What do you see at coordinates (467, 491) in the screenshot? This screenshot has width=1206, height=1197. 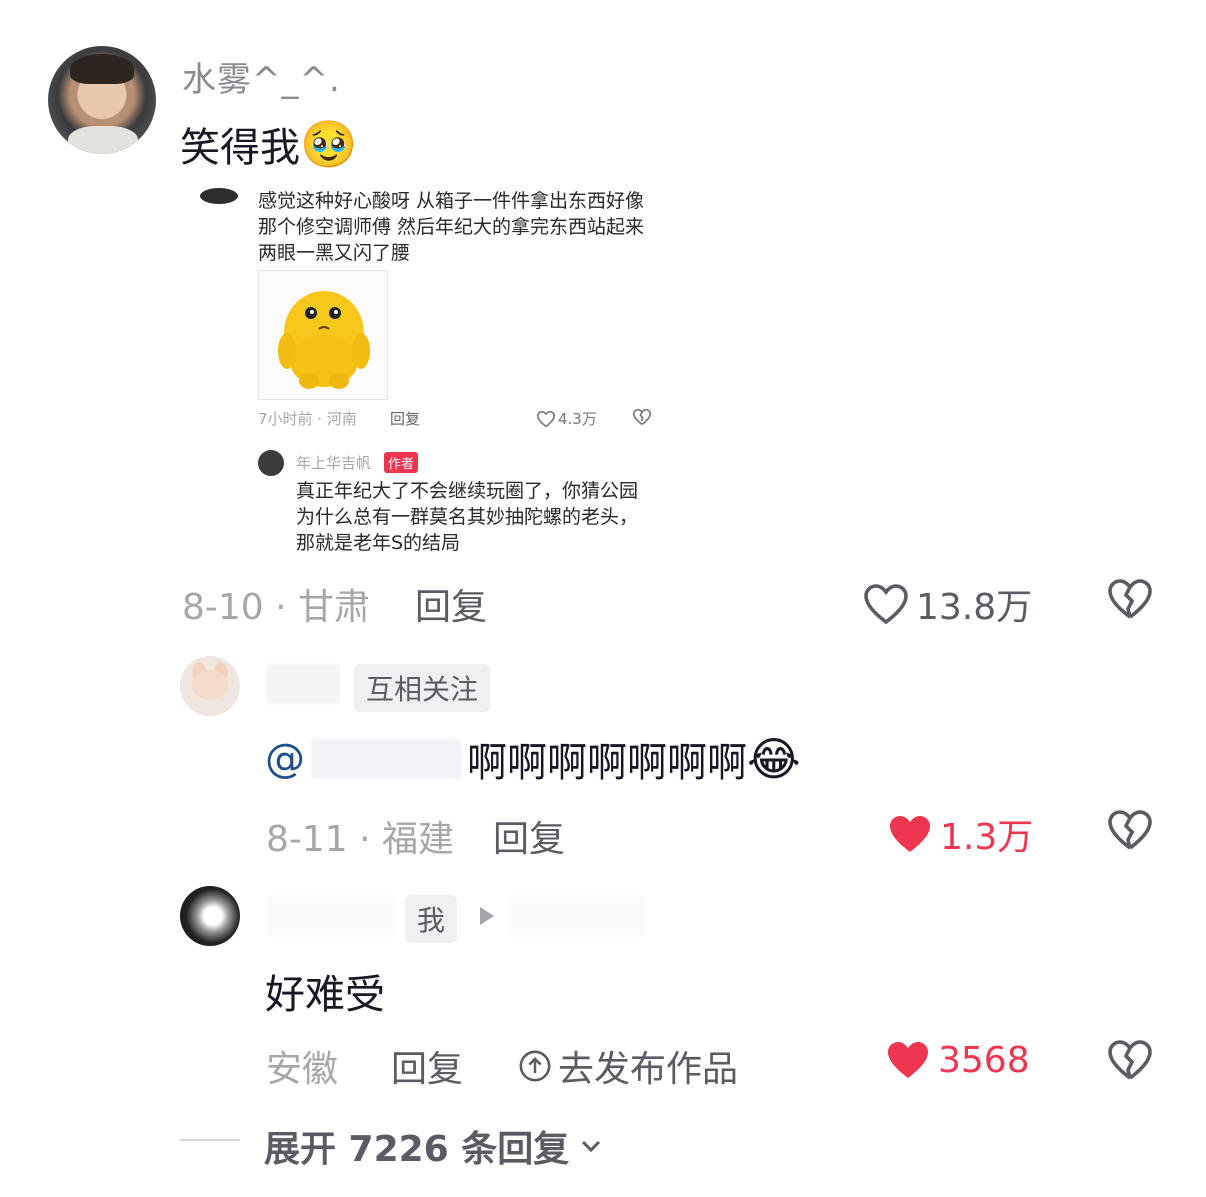 I see `sub-text-line: 真正年纪大了不会继续玩圈了，你猜公园` at bounding box center [467, 491].